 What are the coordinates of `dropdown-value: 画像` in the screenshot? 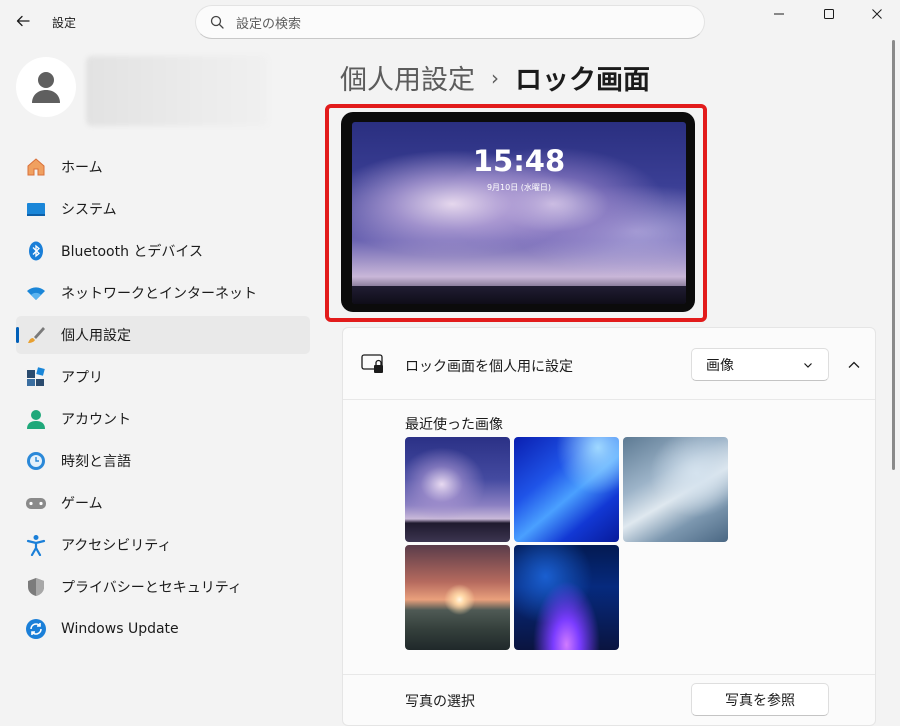 It's located at (720, 365).